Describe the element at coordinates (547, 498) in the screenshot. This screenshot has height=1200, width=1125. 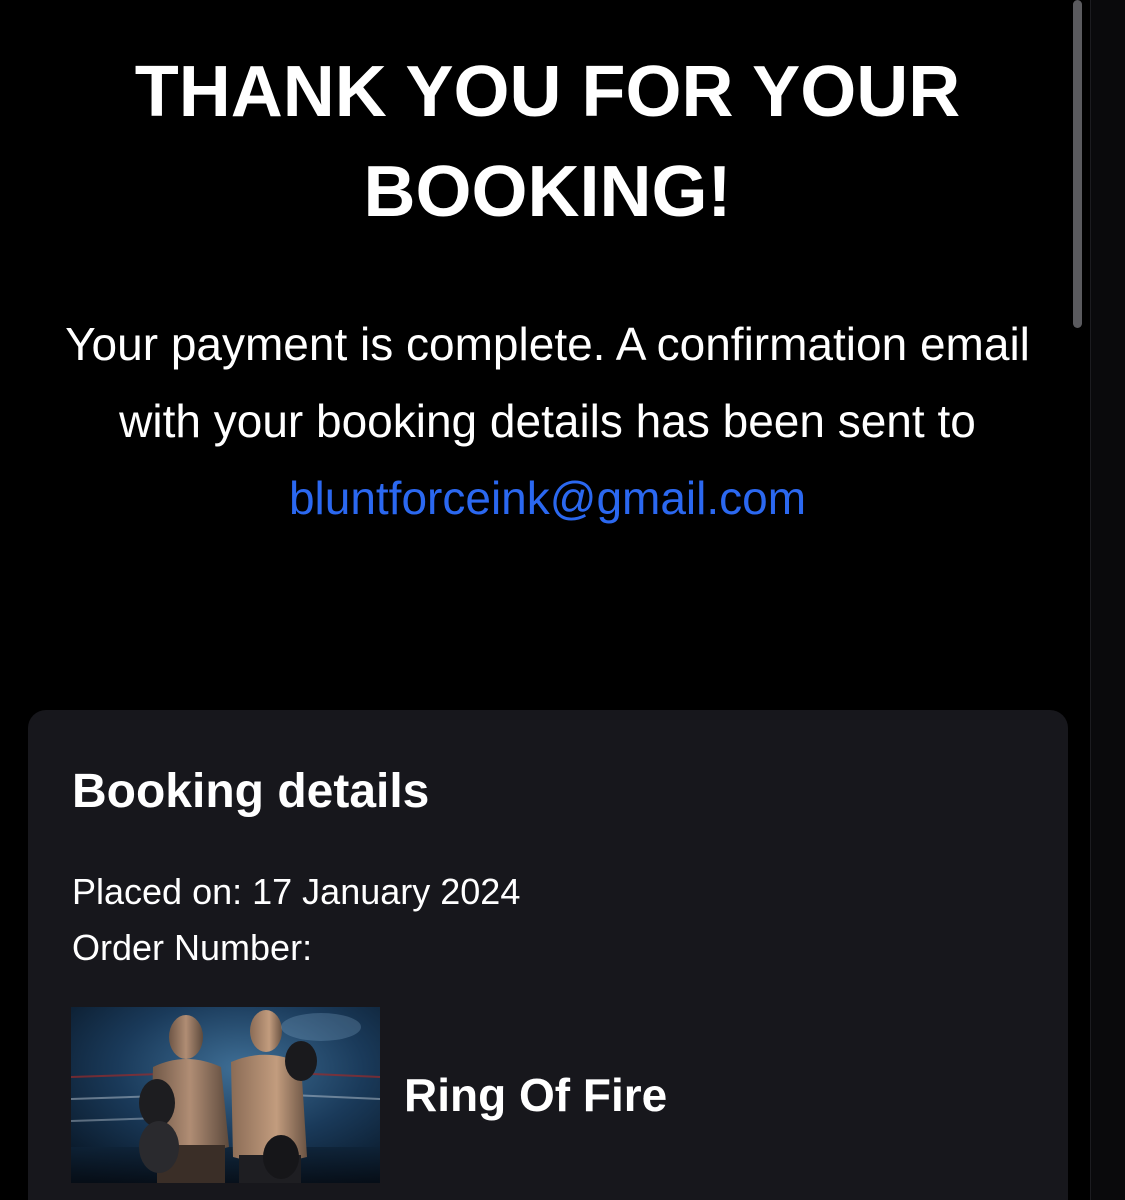
I see `email-link: bluntforceink@gmail.com` at that location.